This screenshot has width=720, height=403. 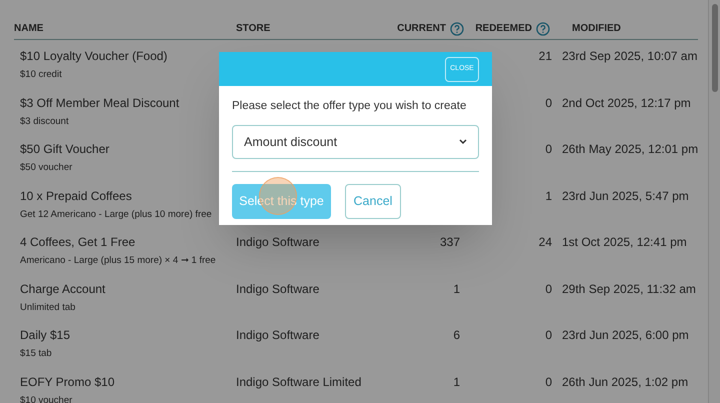 I want to click on offer-name: $50 Gift Voucher, so click(x=65, y=149).